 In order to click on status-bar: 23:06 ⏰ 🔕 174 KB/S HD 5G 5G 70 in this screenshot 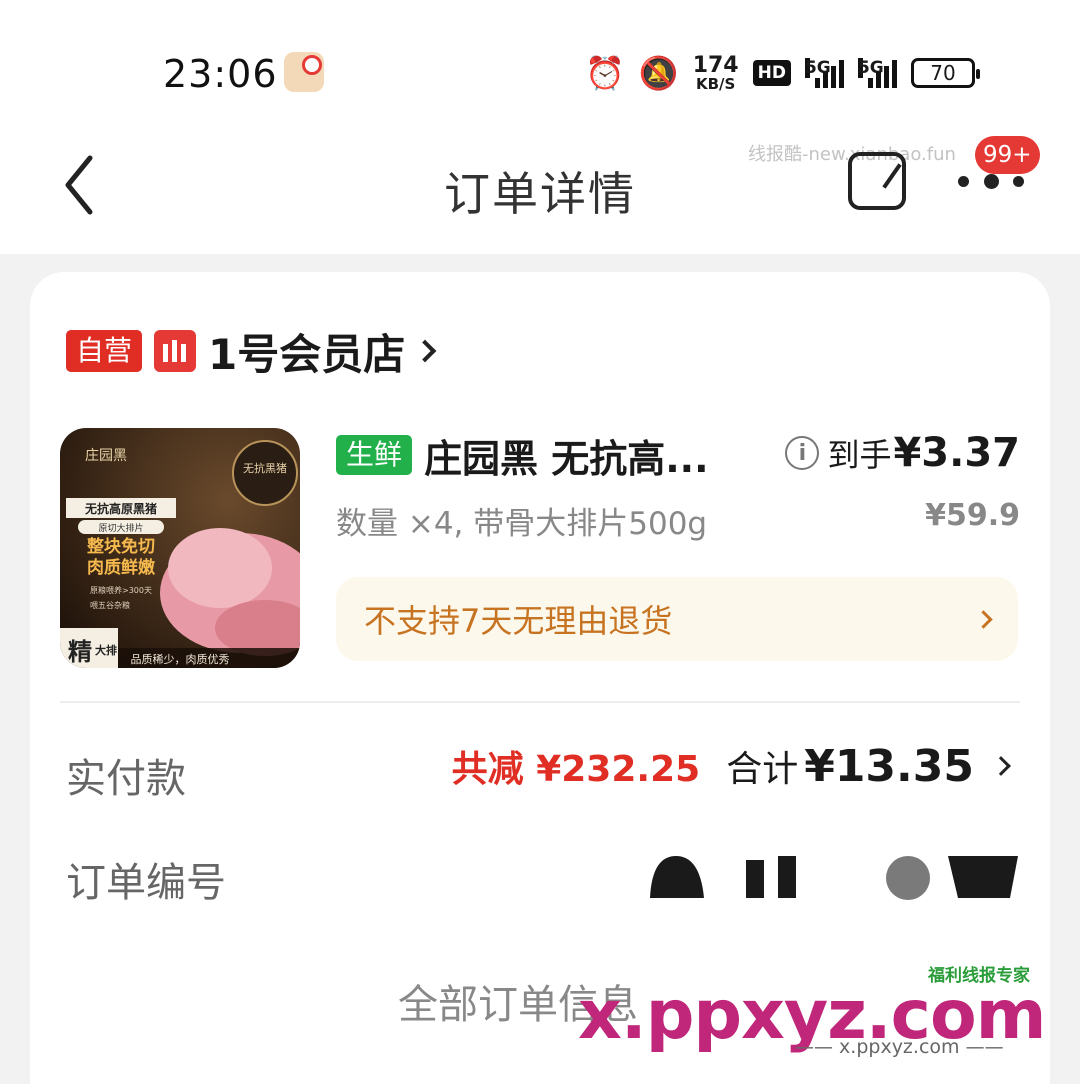, I will do `click(540, 65)`.